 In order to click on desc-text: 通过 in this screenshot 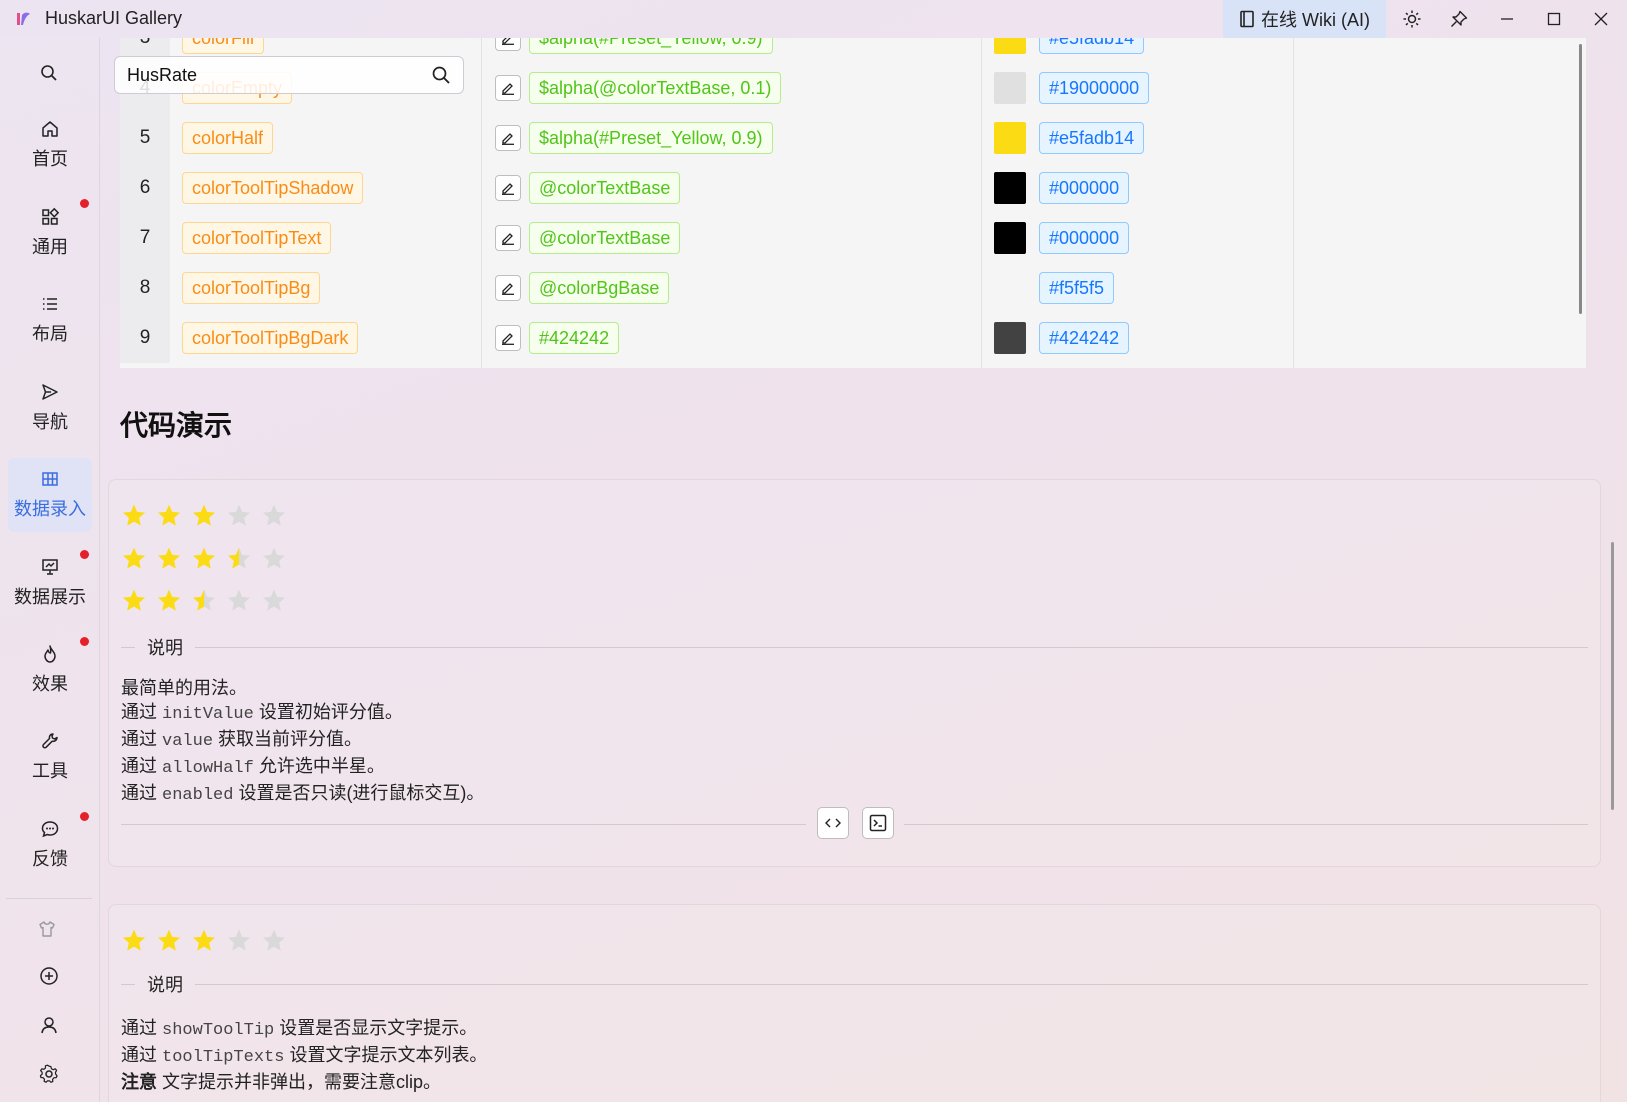, I will do `click(142, 739)`.